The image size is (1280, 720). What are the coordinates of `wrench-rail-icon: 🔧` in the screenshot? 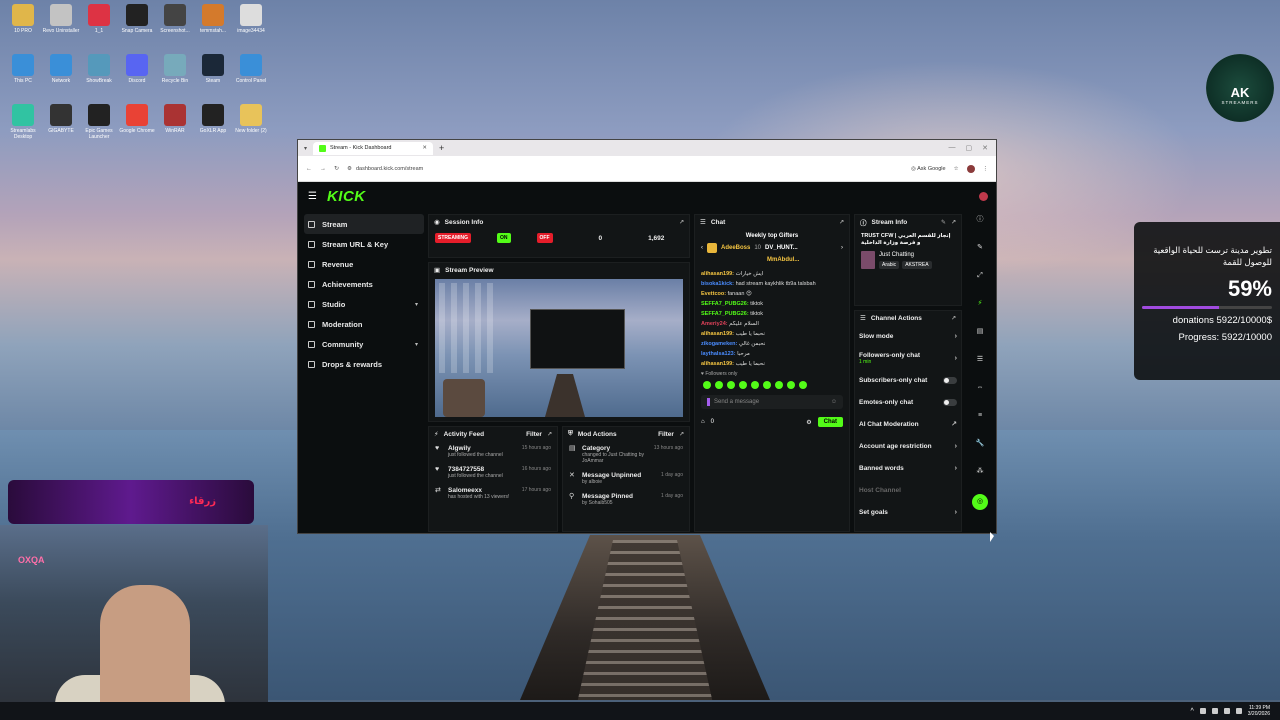 It's located at (980, 444).